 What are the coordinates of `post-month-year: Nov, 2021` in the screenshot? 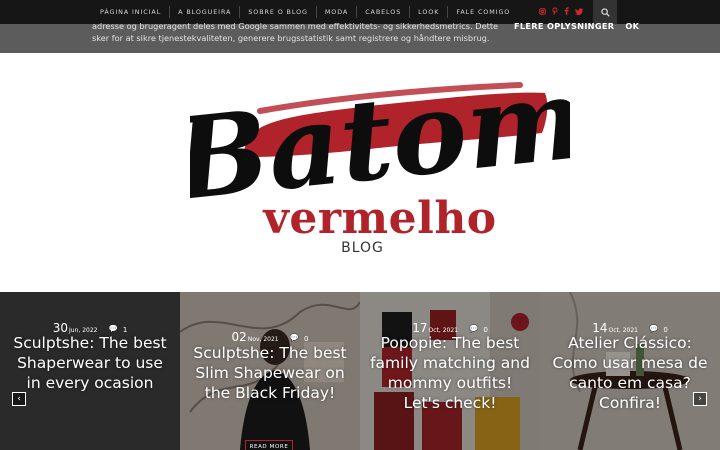 It's located at (263, 339).